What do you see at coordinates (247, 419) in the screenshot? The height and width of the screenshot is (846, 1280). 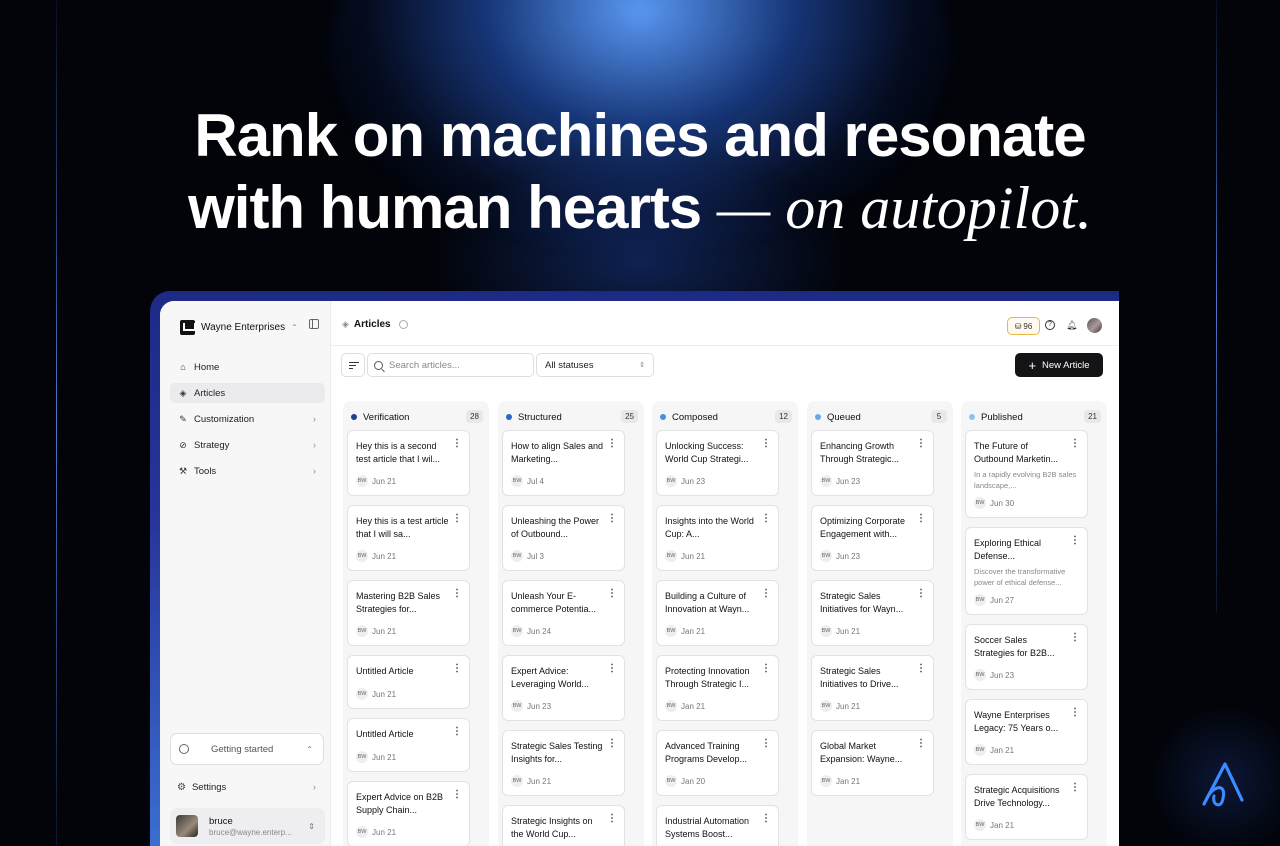 I see `sidebar-item-customization: ✎ Customization ›` at bounding box center [247, 419].